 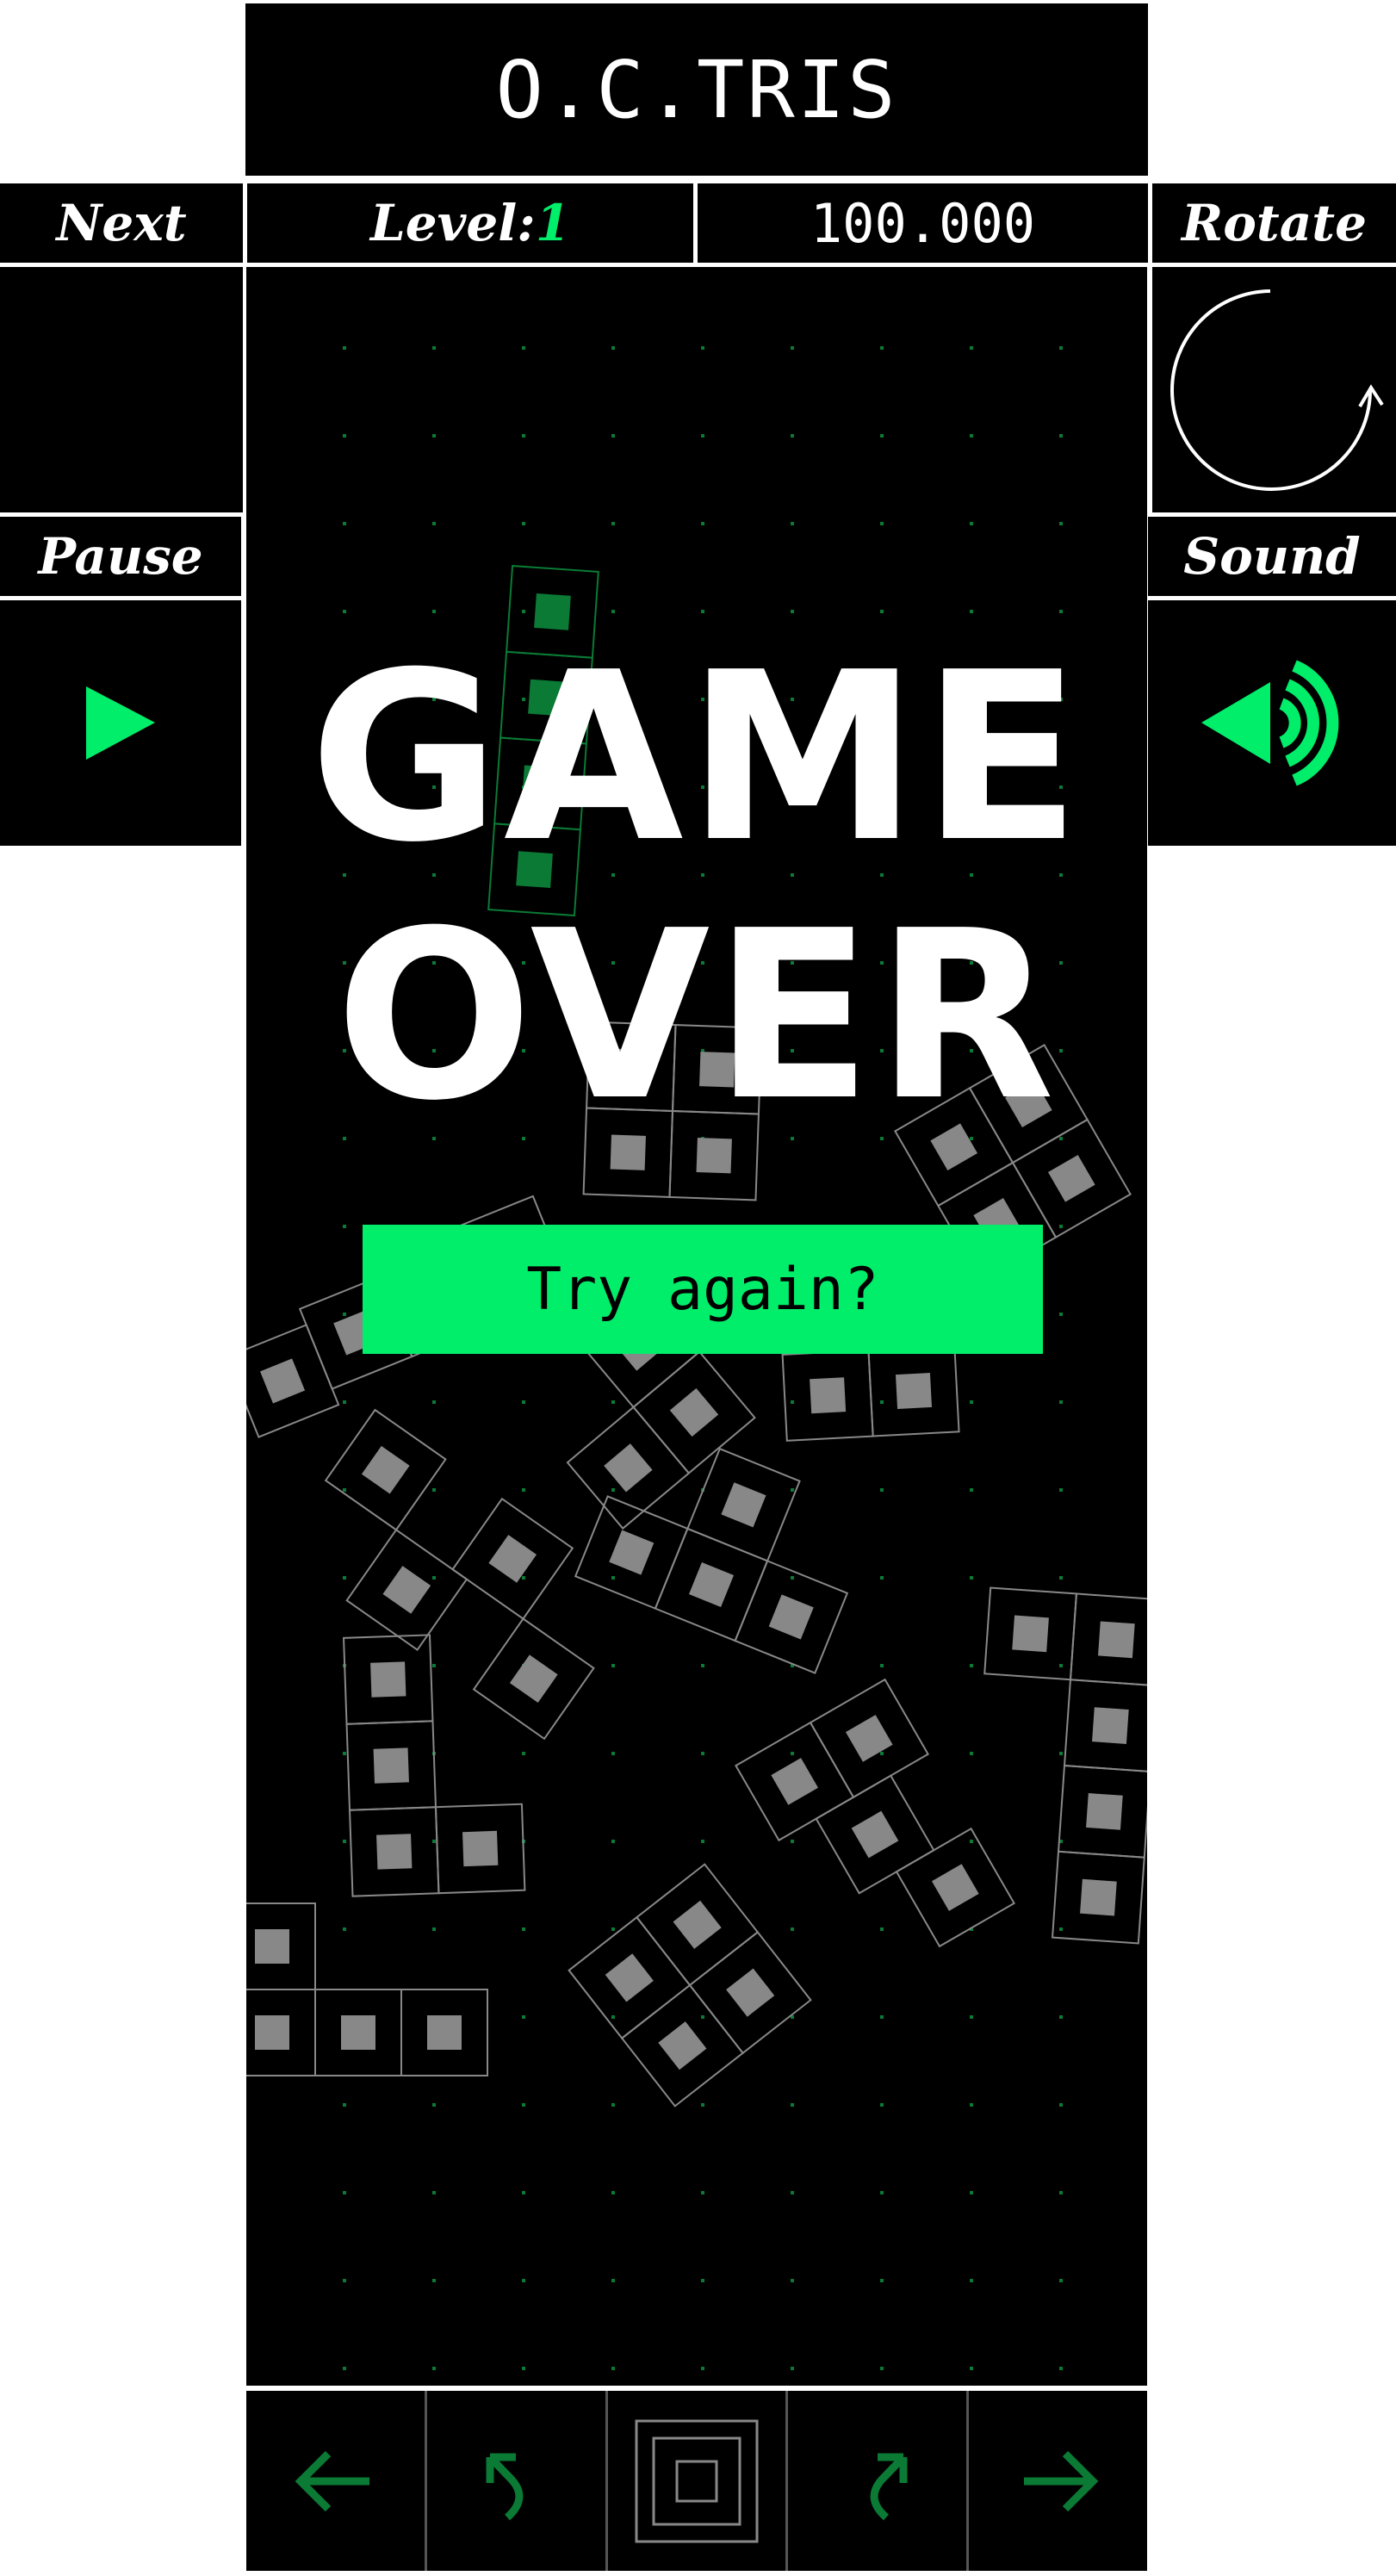 I want to click on rotate-right-icon, so click(x=505, y=2486).